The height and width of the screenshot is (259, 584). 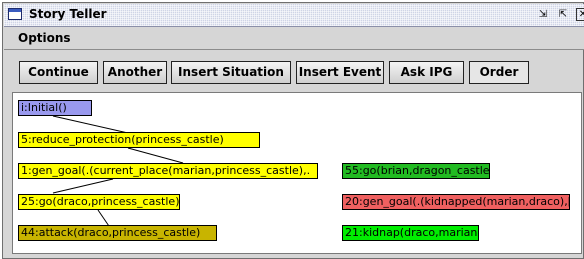 What do you see at coordinates (580, 14) in the screenshot?
I see `close-icon: ✕` at bounding box center [580, 14].